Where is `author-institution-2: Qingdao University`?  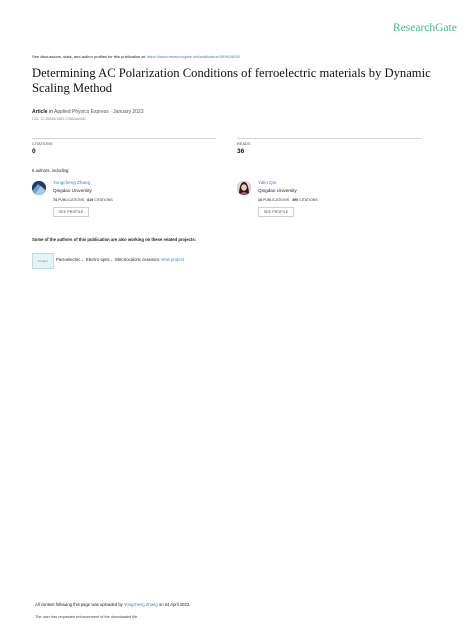 author-institution-2: Qingdao University is located at coordinates (277, 190).